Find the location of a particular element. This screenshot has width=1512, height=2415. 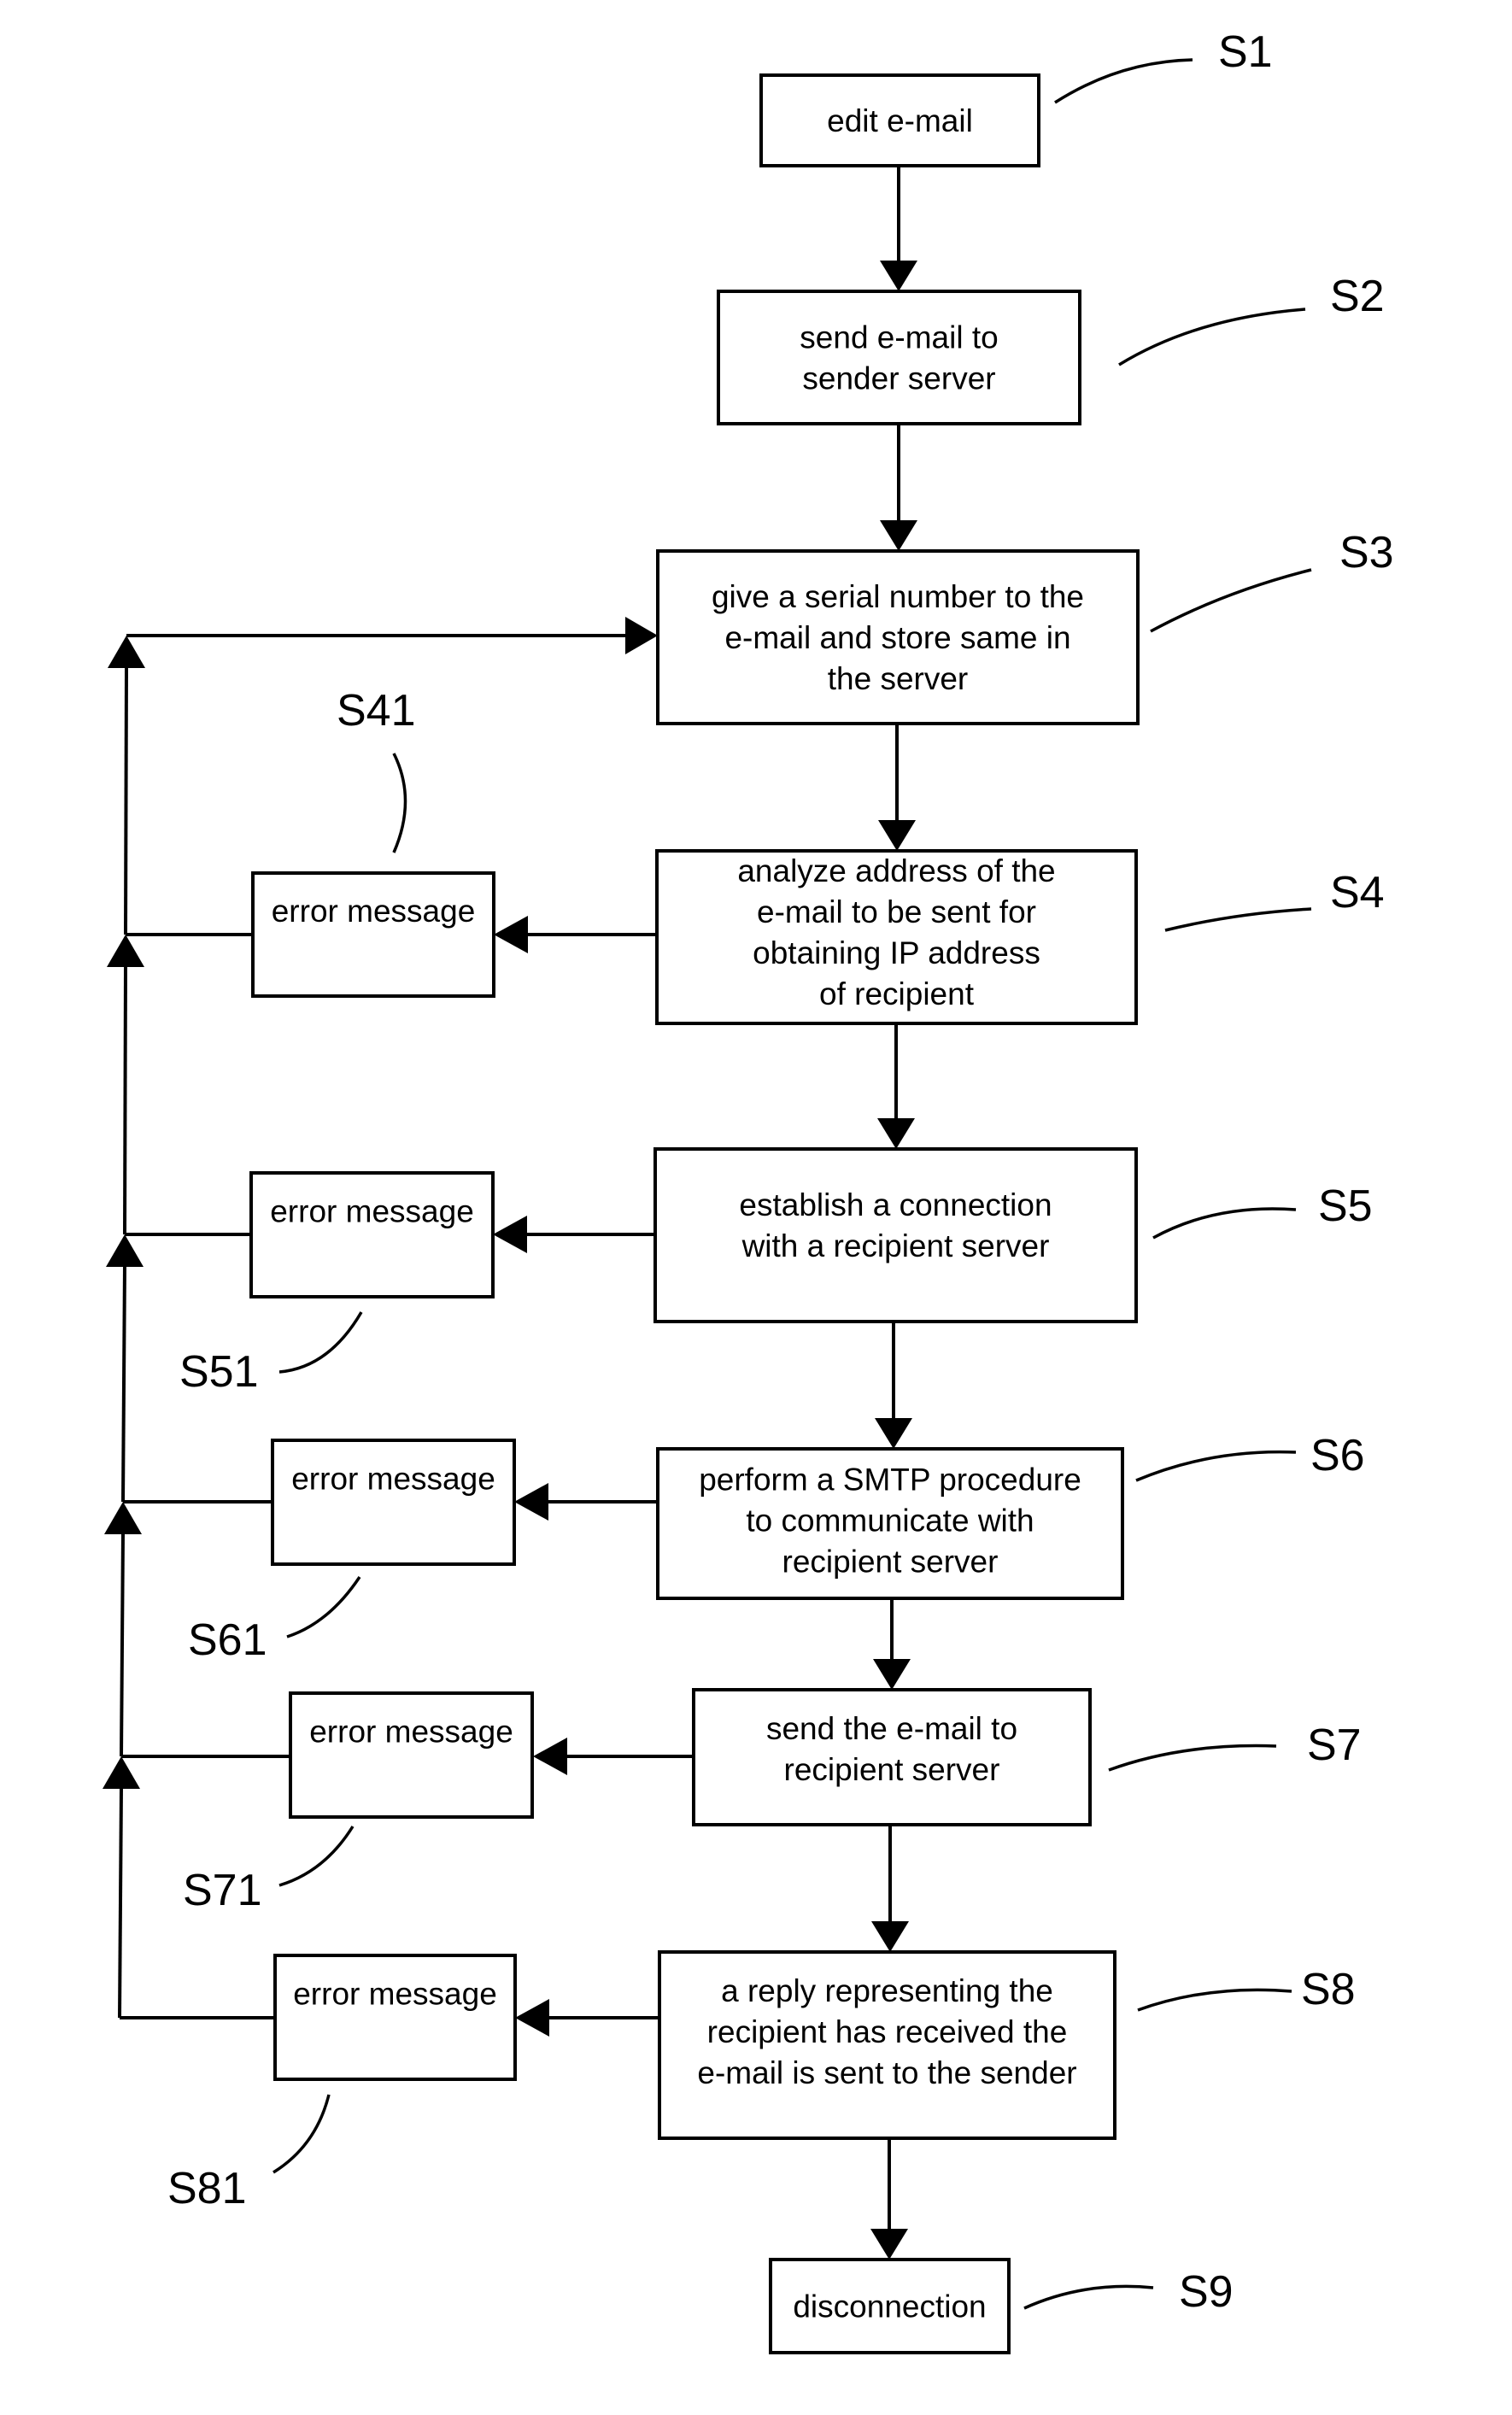

label-s5: S5 is located at coordinates (1345, 1206).